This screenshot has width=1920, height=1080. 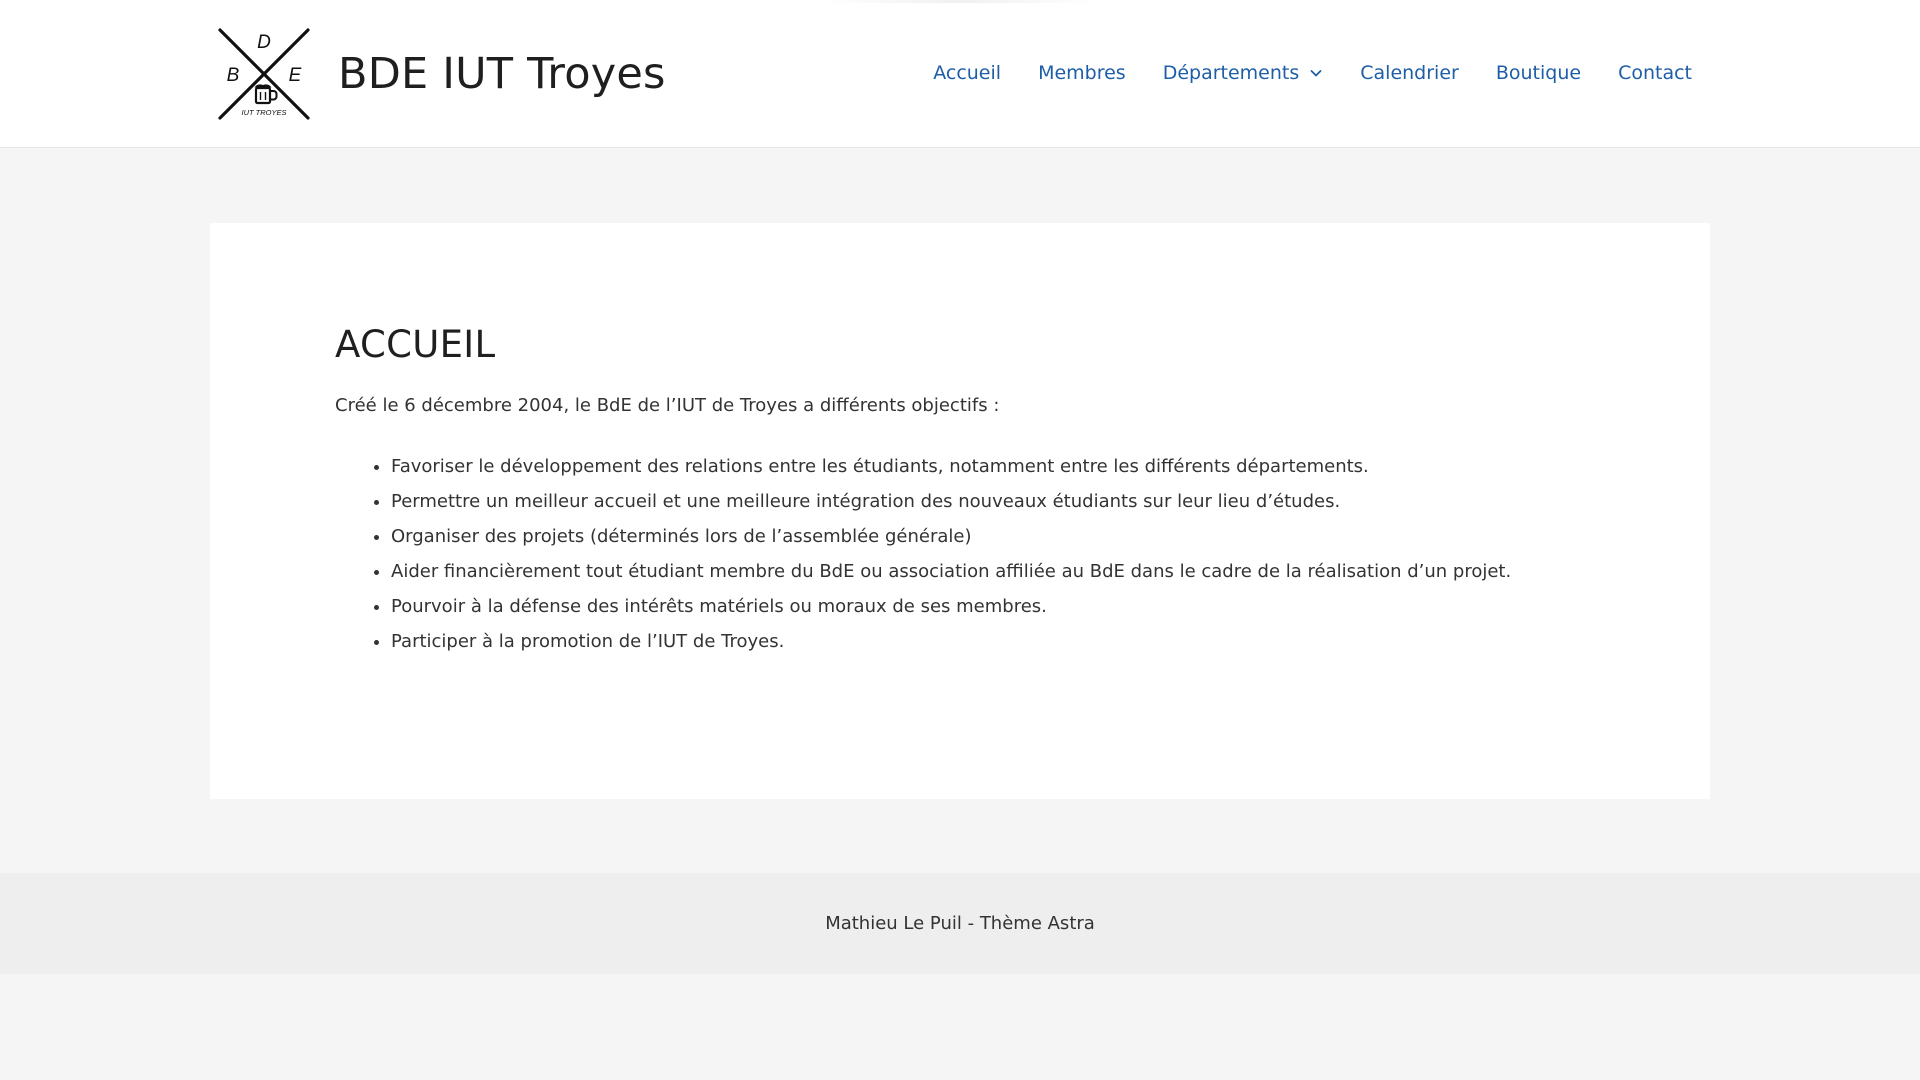 I want to click on nav-departements: Départements, so click(x=1243, y=73).